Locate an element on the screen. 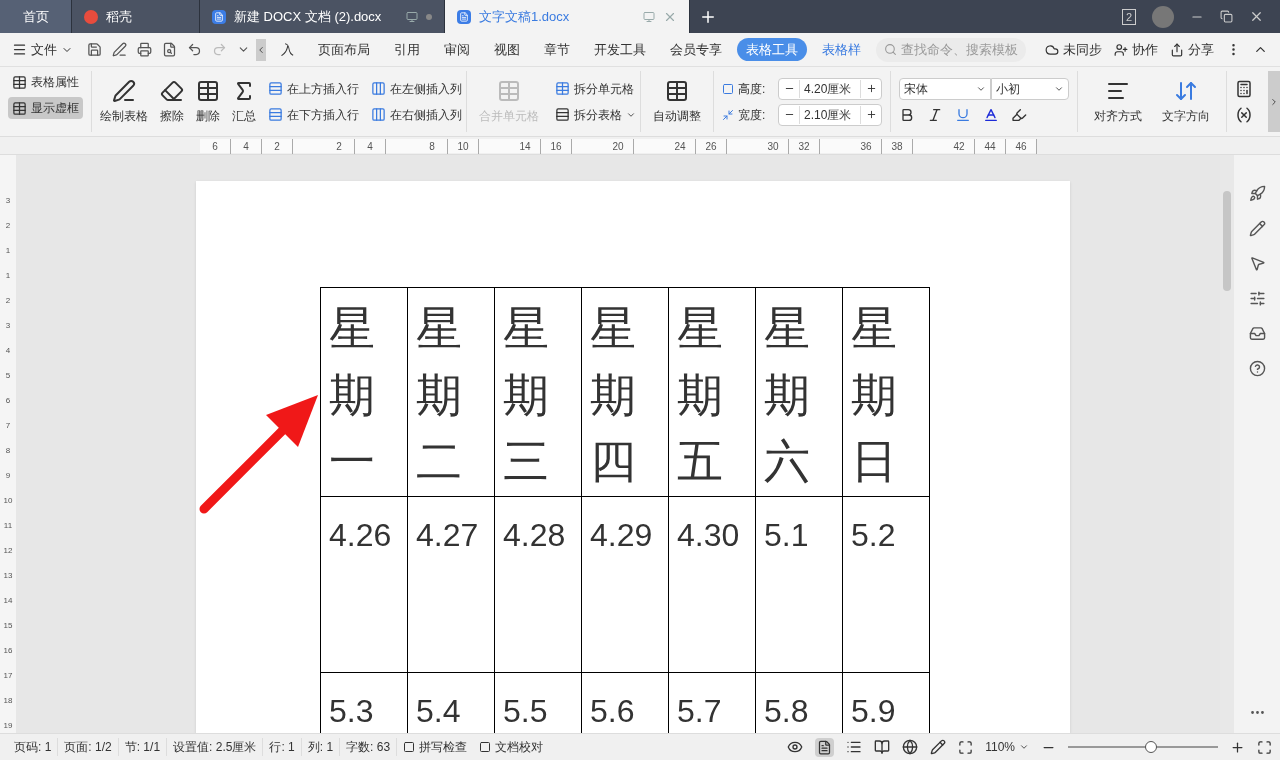  document-tab: 首页 is located at coordinates (36, 16).